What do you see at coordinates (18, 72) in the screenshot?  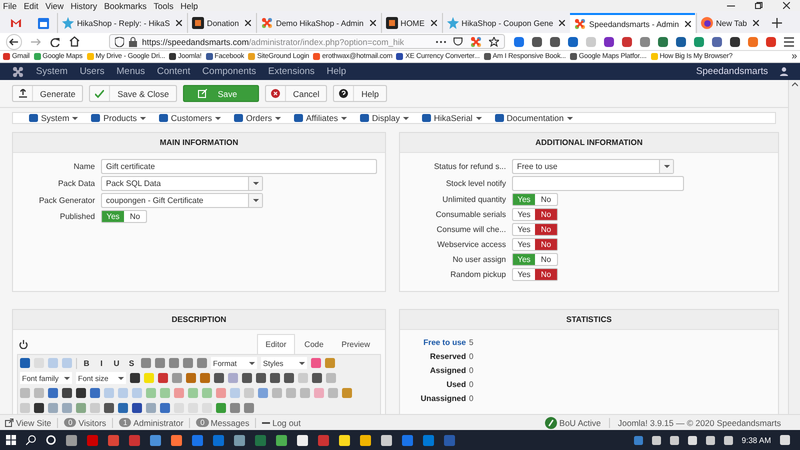 I see `joomla-logo-icon` at bounding box center [18, 72].